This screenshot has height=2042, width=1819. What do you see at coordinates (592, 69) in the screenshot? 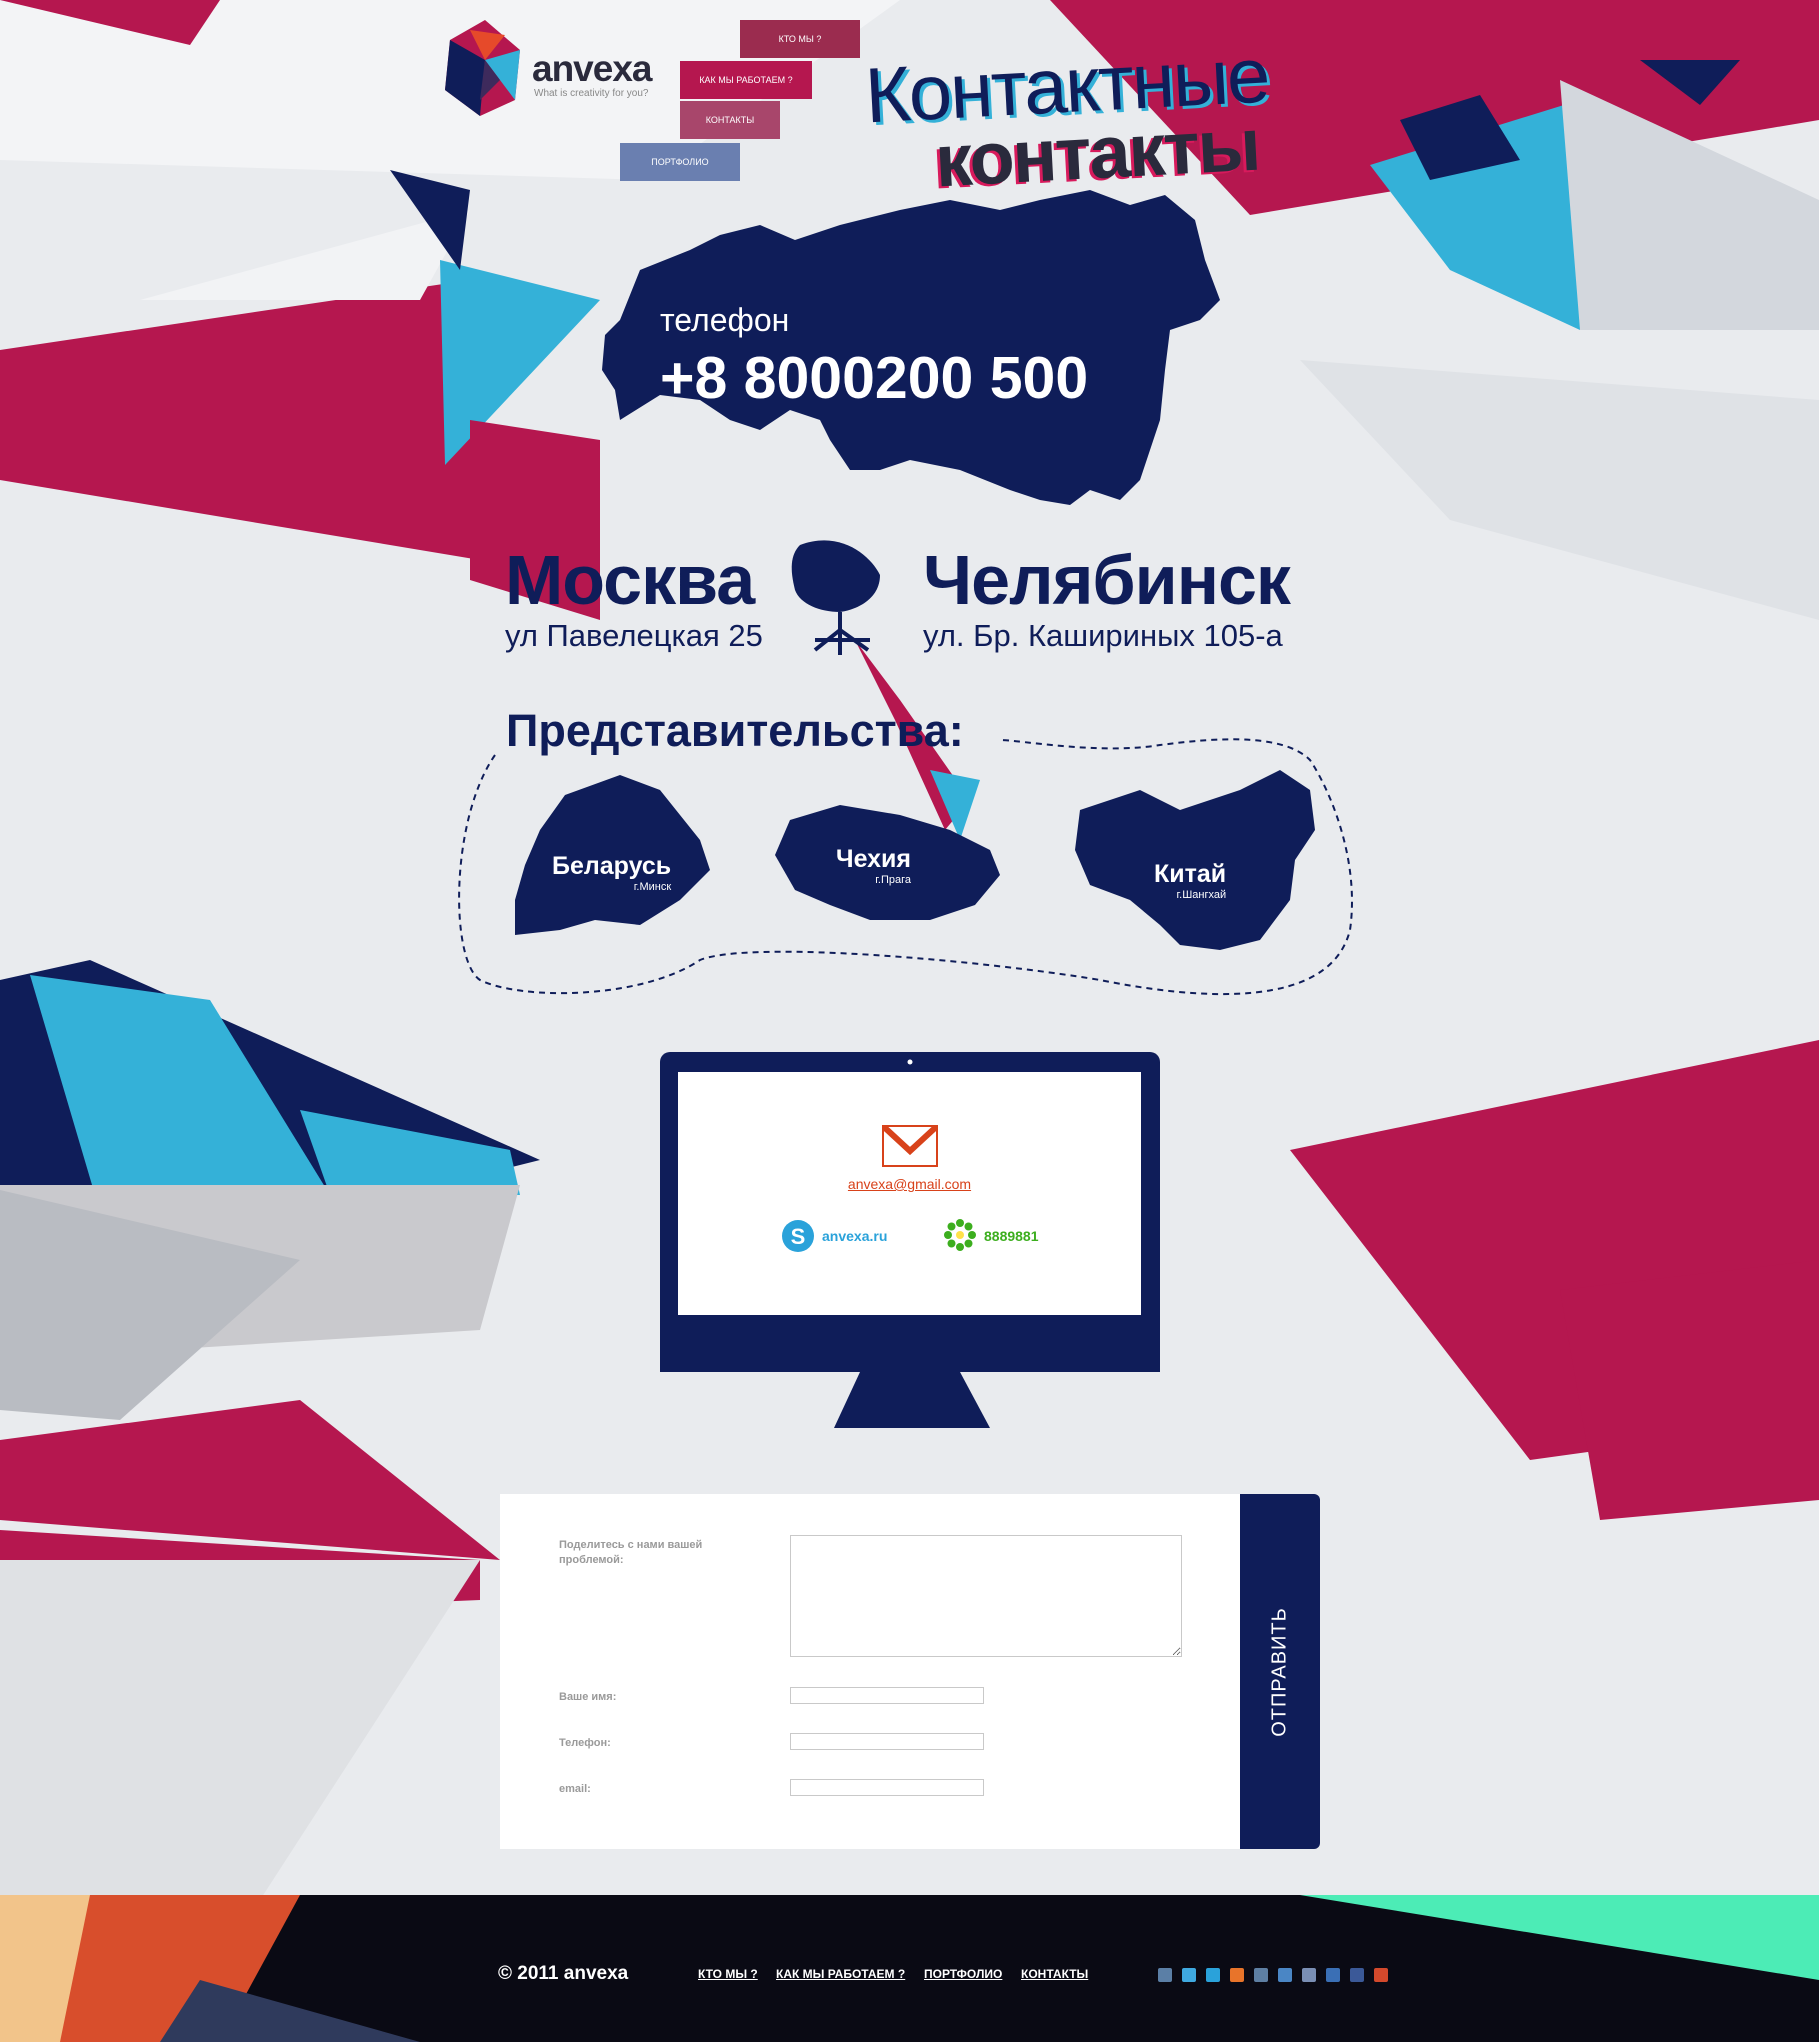
I see `brand-name: anvexa` at bounding box center [592, 69].